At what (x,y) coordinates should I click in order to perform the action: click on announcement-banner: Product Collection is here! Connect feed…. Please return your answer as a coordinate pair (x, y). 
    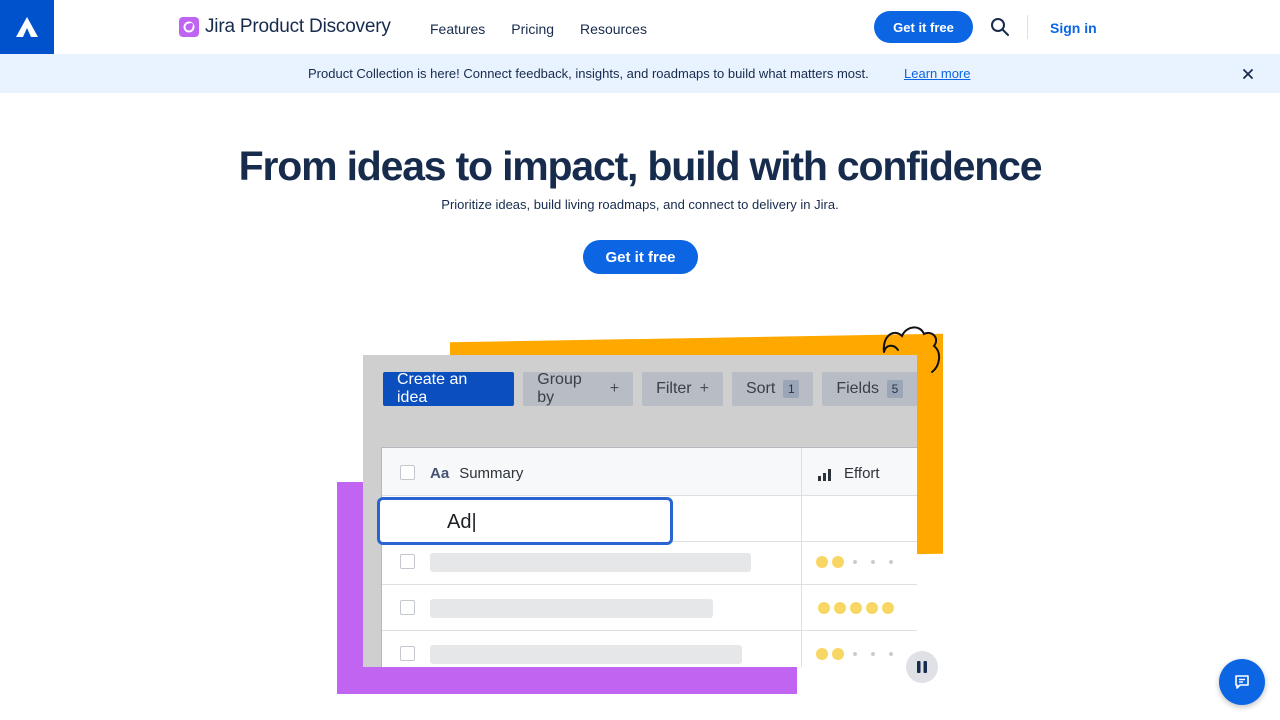
    Looking at the image, I should click on (640, 73).